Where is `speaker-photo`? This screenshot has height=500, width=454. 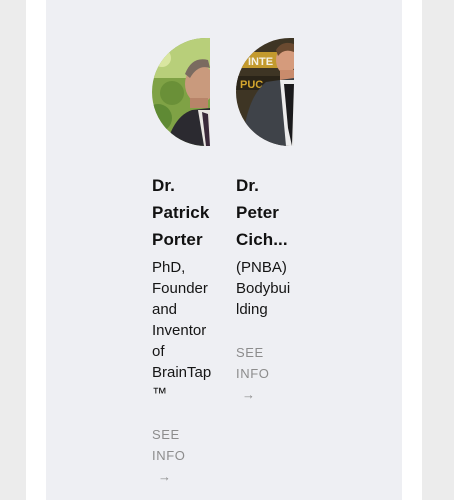
speaker-photo is located at coordinates (181, 92).